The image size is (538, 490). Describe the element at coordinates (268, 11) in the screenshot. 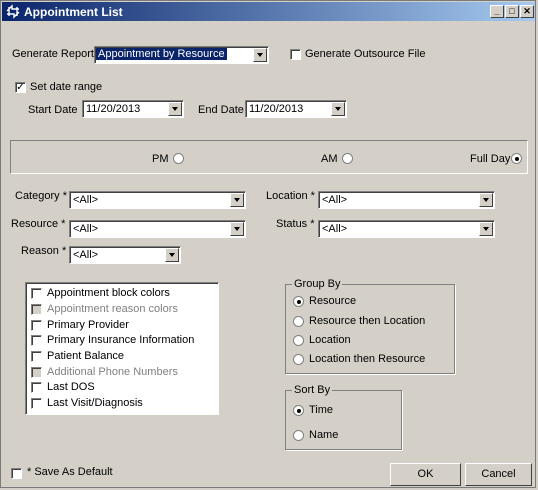

I see `title-bar: Appointment List _ □ ✕` at that location.